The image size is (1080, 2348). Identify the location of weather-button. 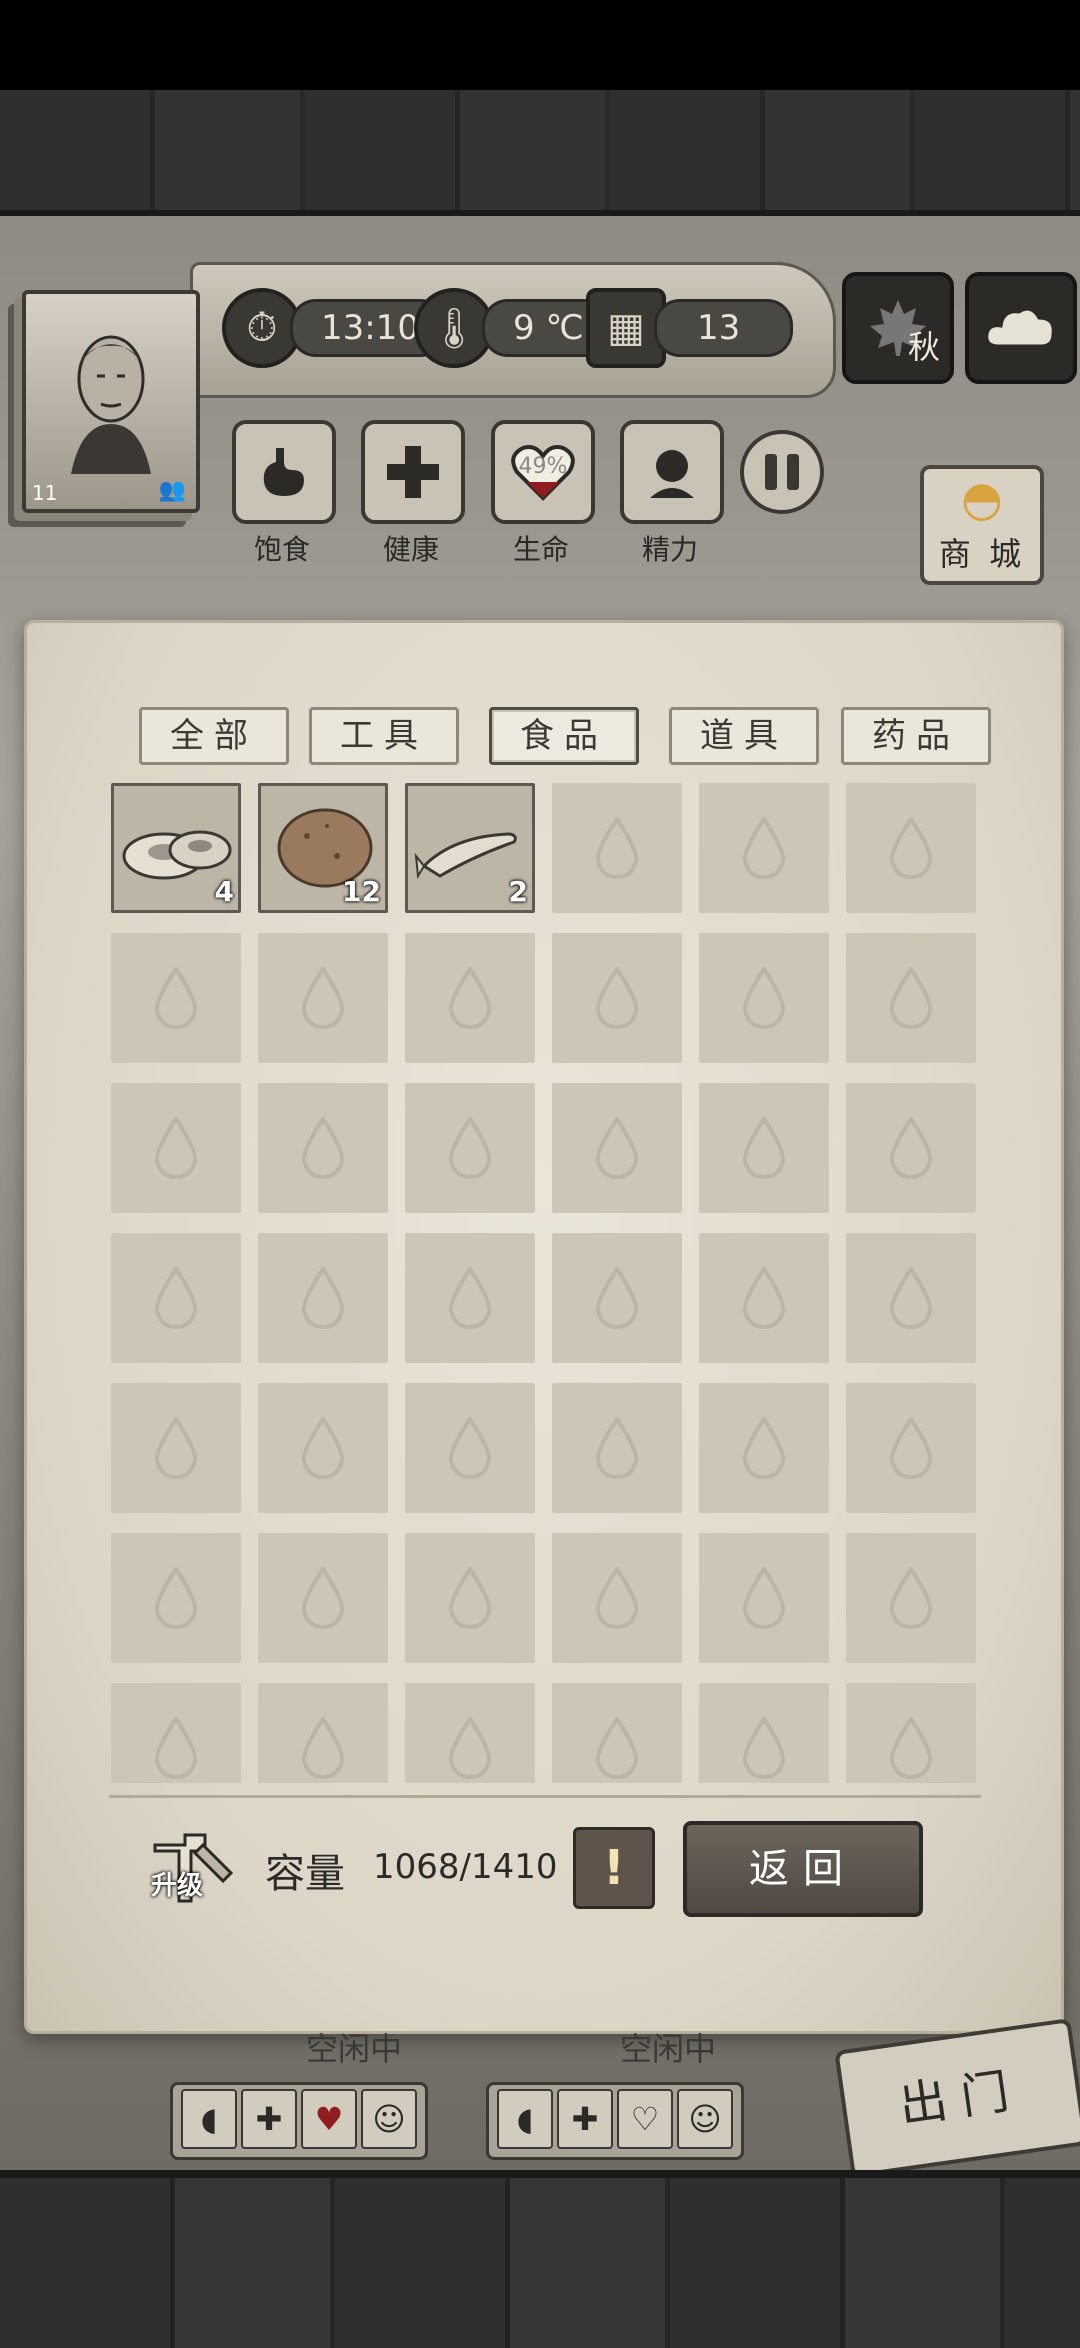
(1021, 328).